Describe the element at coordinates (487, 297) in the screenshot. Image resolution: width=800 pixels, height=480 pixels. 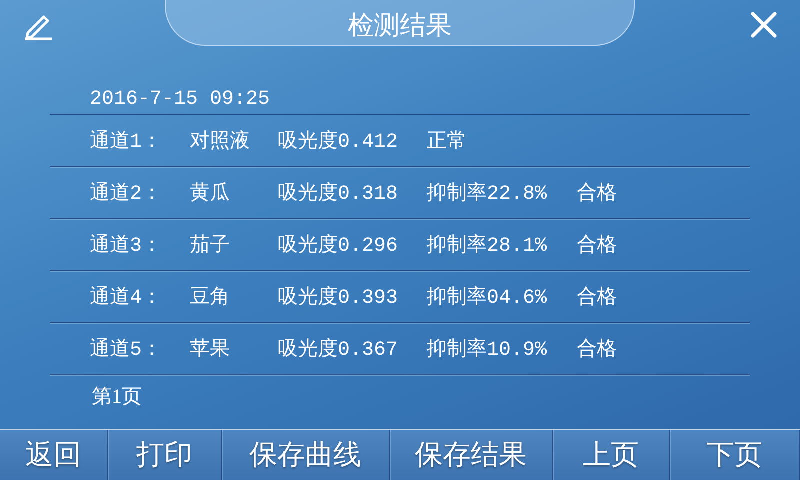
I see `inhibition-rate: 抑制率04.6%` at that location.